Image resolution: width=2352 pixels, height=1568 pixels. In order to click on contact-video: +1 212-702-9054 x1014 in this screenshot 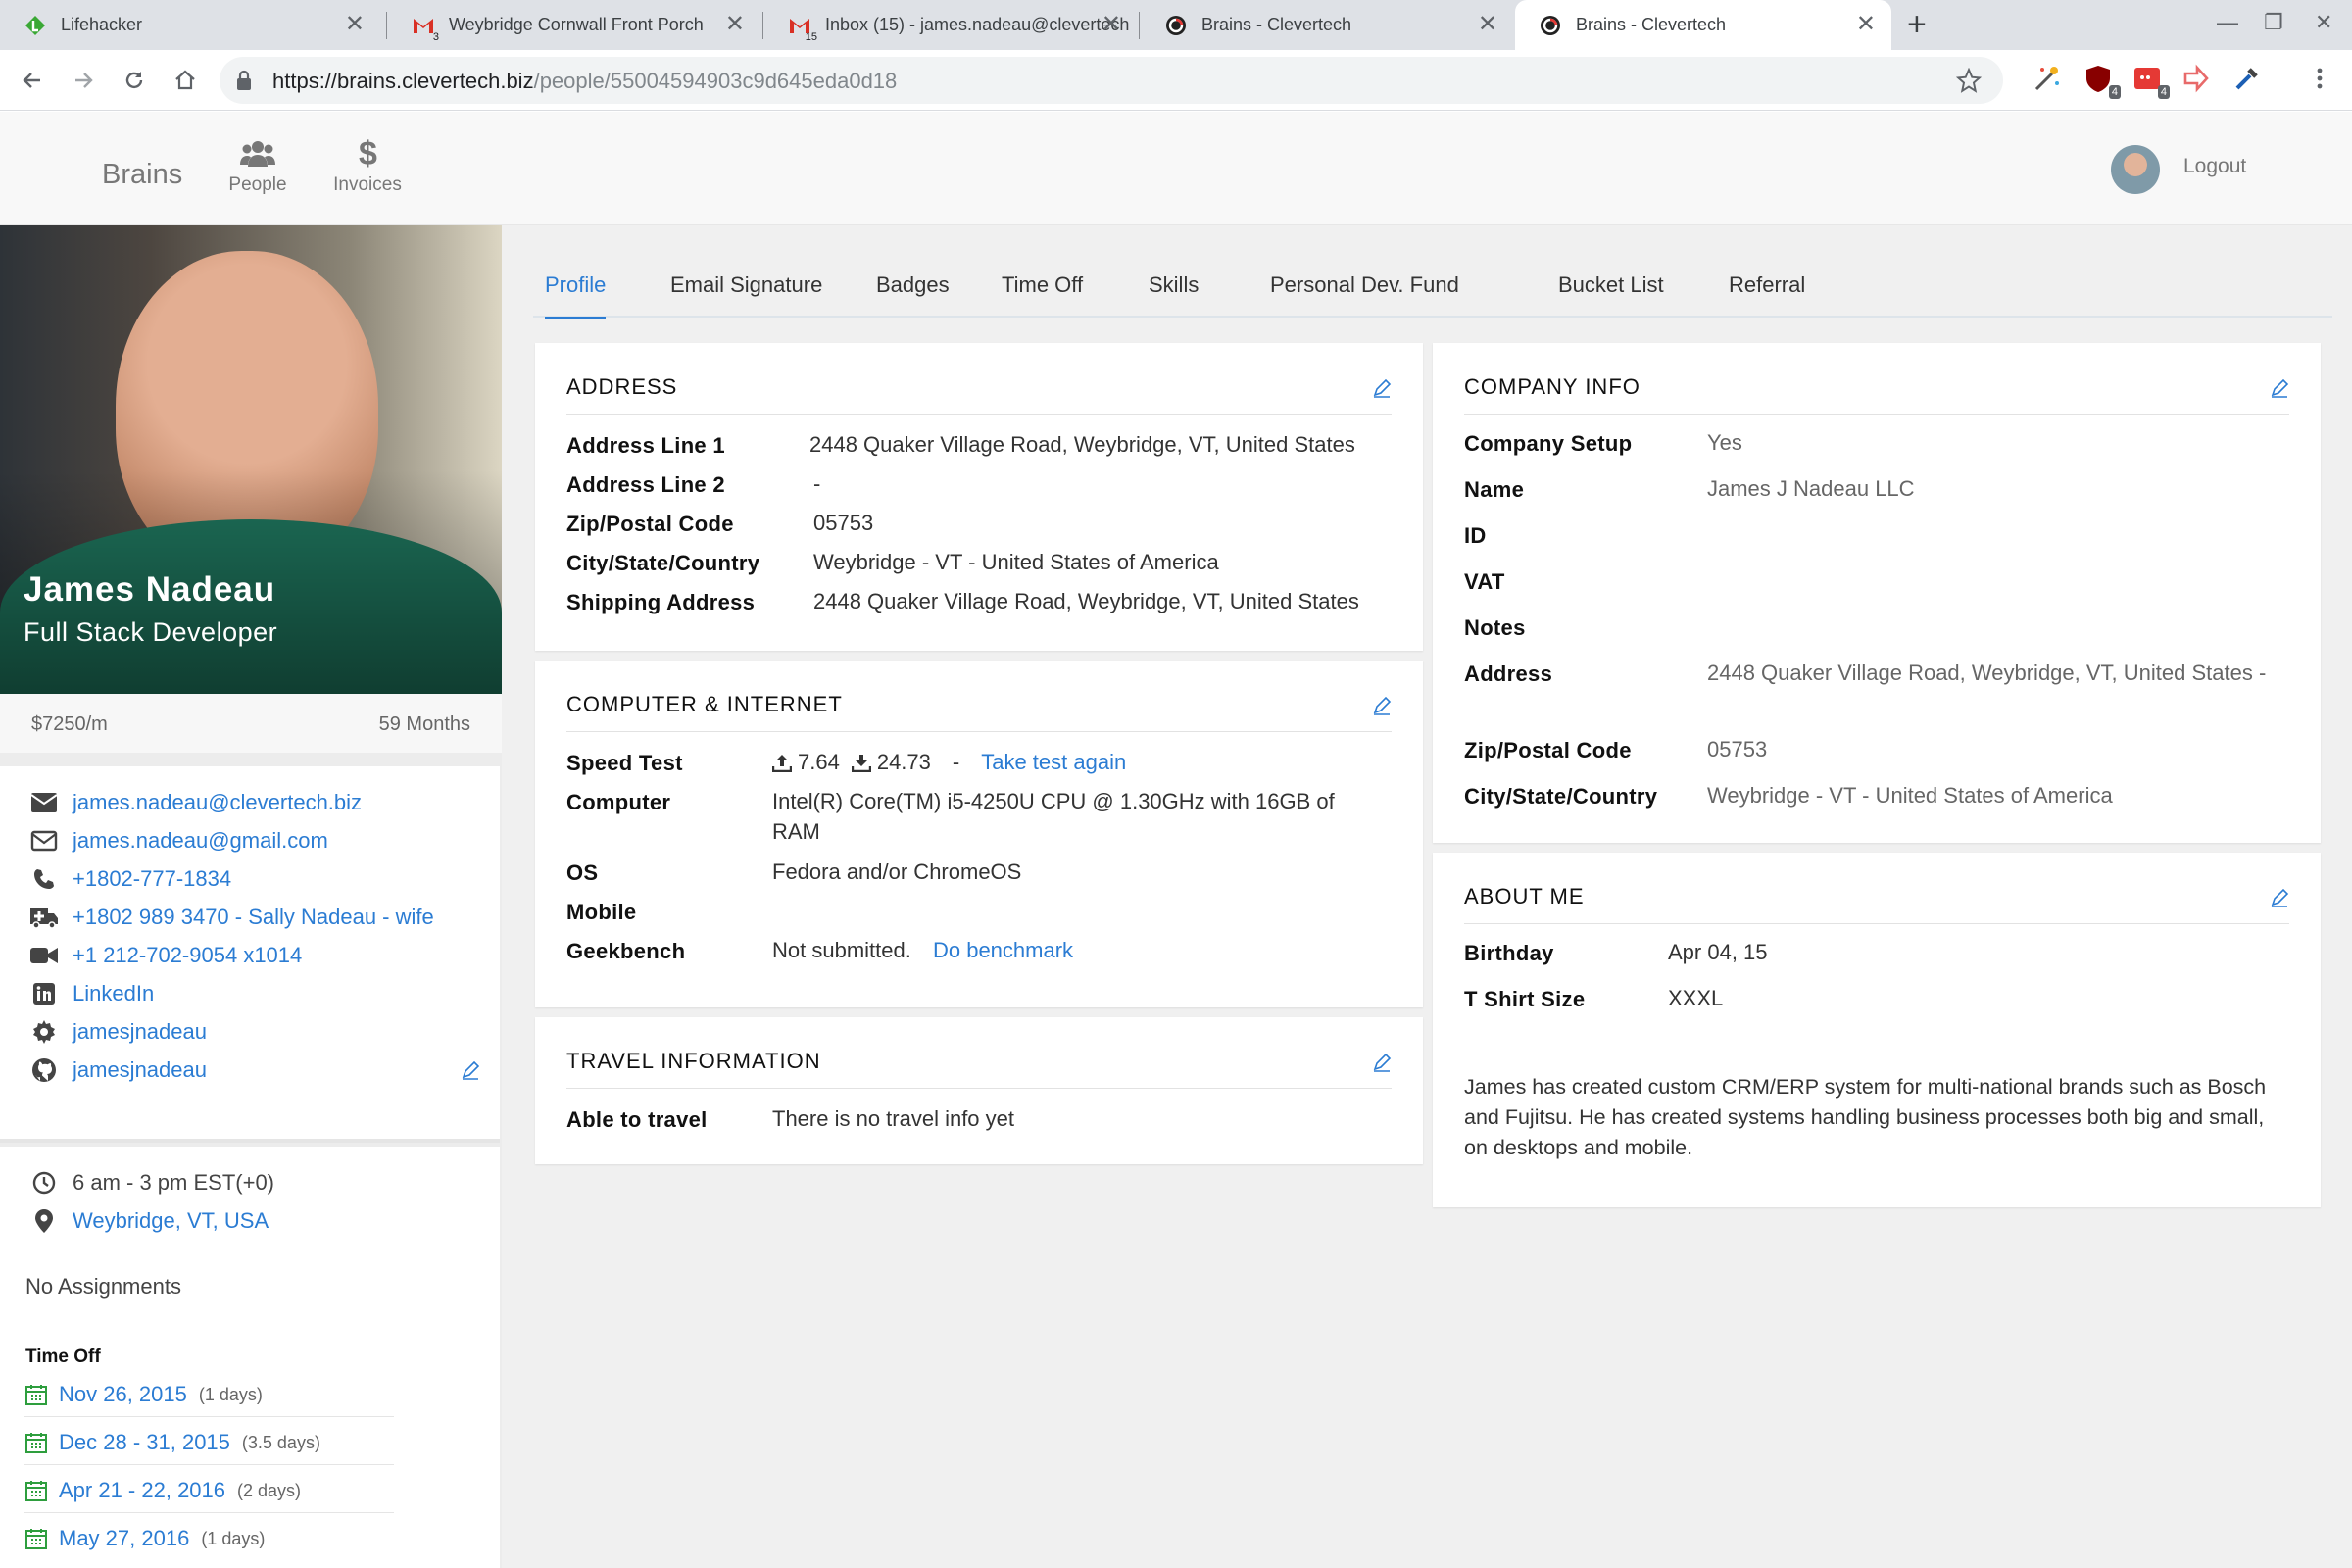, I will do `click(165, 955)`.